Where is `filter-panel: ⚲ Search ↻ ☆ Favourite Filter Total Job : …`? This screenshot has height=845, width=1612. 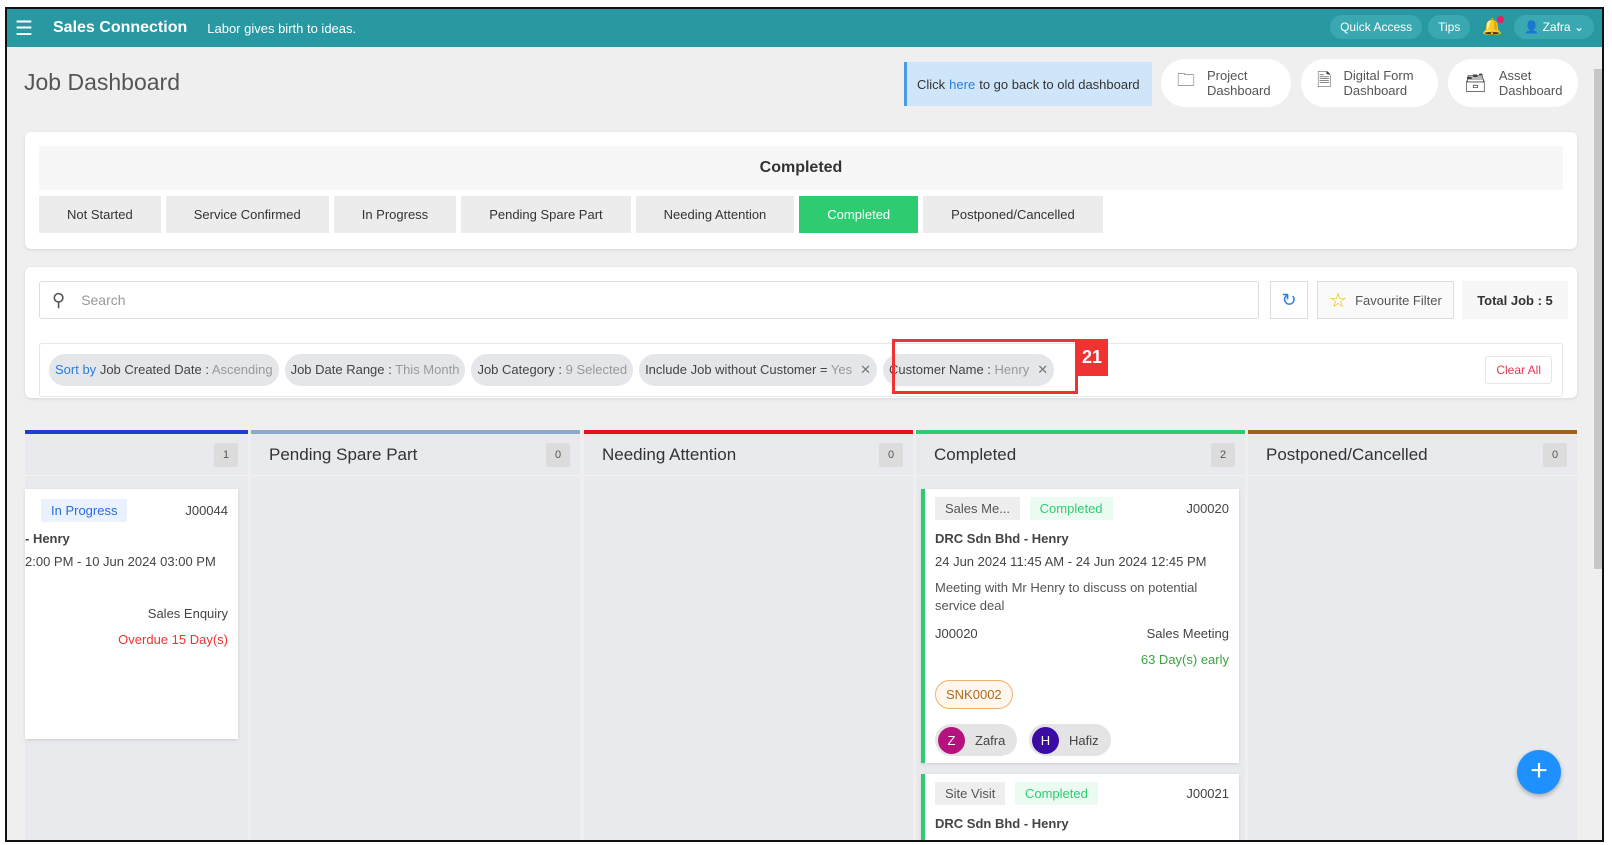
filter-panel: ⚲ Search ↻ ☆ Favourite Filter Total Job : … is located at coordinates (801, 332).